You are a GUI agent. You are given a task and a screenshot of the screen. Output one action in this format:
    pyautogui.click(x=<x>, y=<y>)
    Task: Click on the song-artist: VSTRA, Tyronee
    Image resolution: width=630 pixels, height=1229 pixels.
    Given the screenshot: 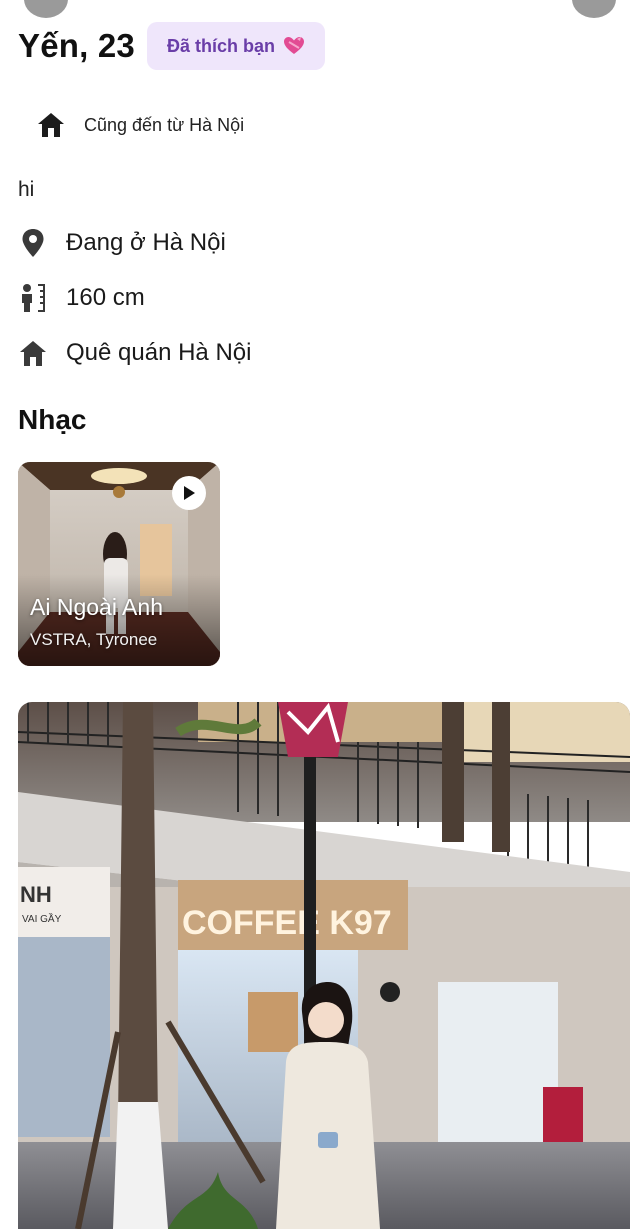 What is the action you would take?
    pyautogui.click(x=94, y=639)
    